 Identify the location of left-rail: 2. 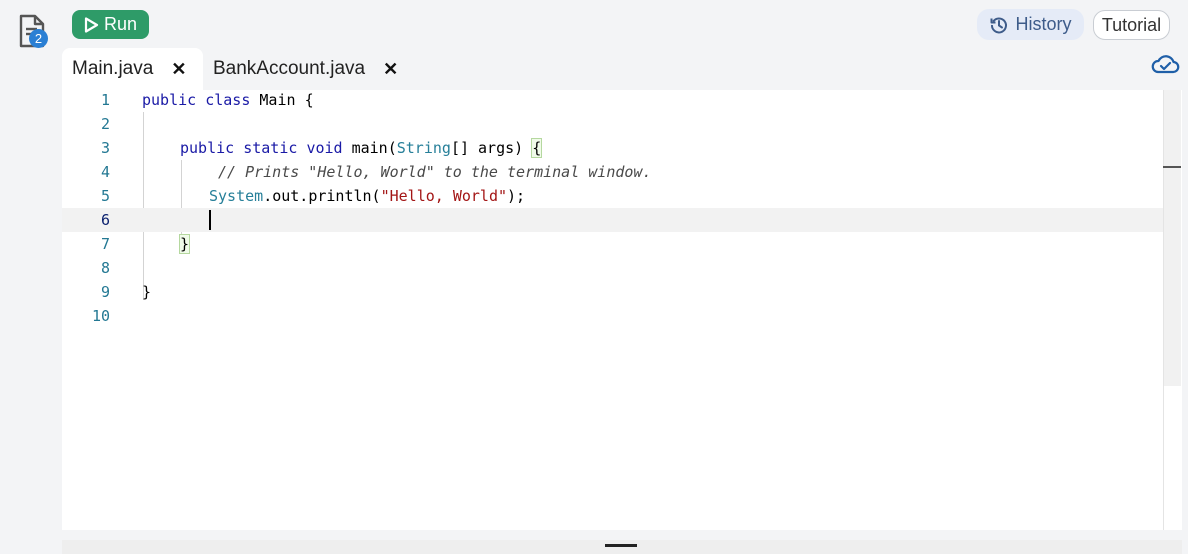
(31, 277).